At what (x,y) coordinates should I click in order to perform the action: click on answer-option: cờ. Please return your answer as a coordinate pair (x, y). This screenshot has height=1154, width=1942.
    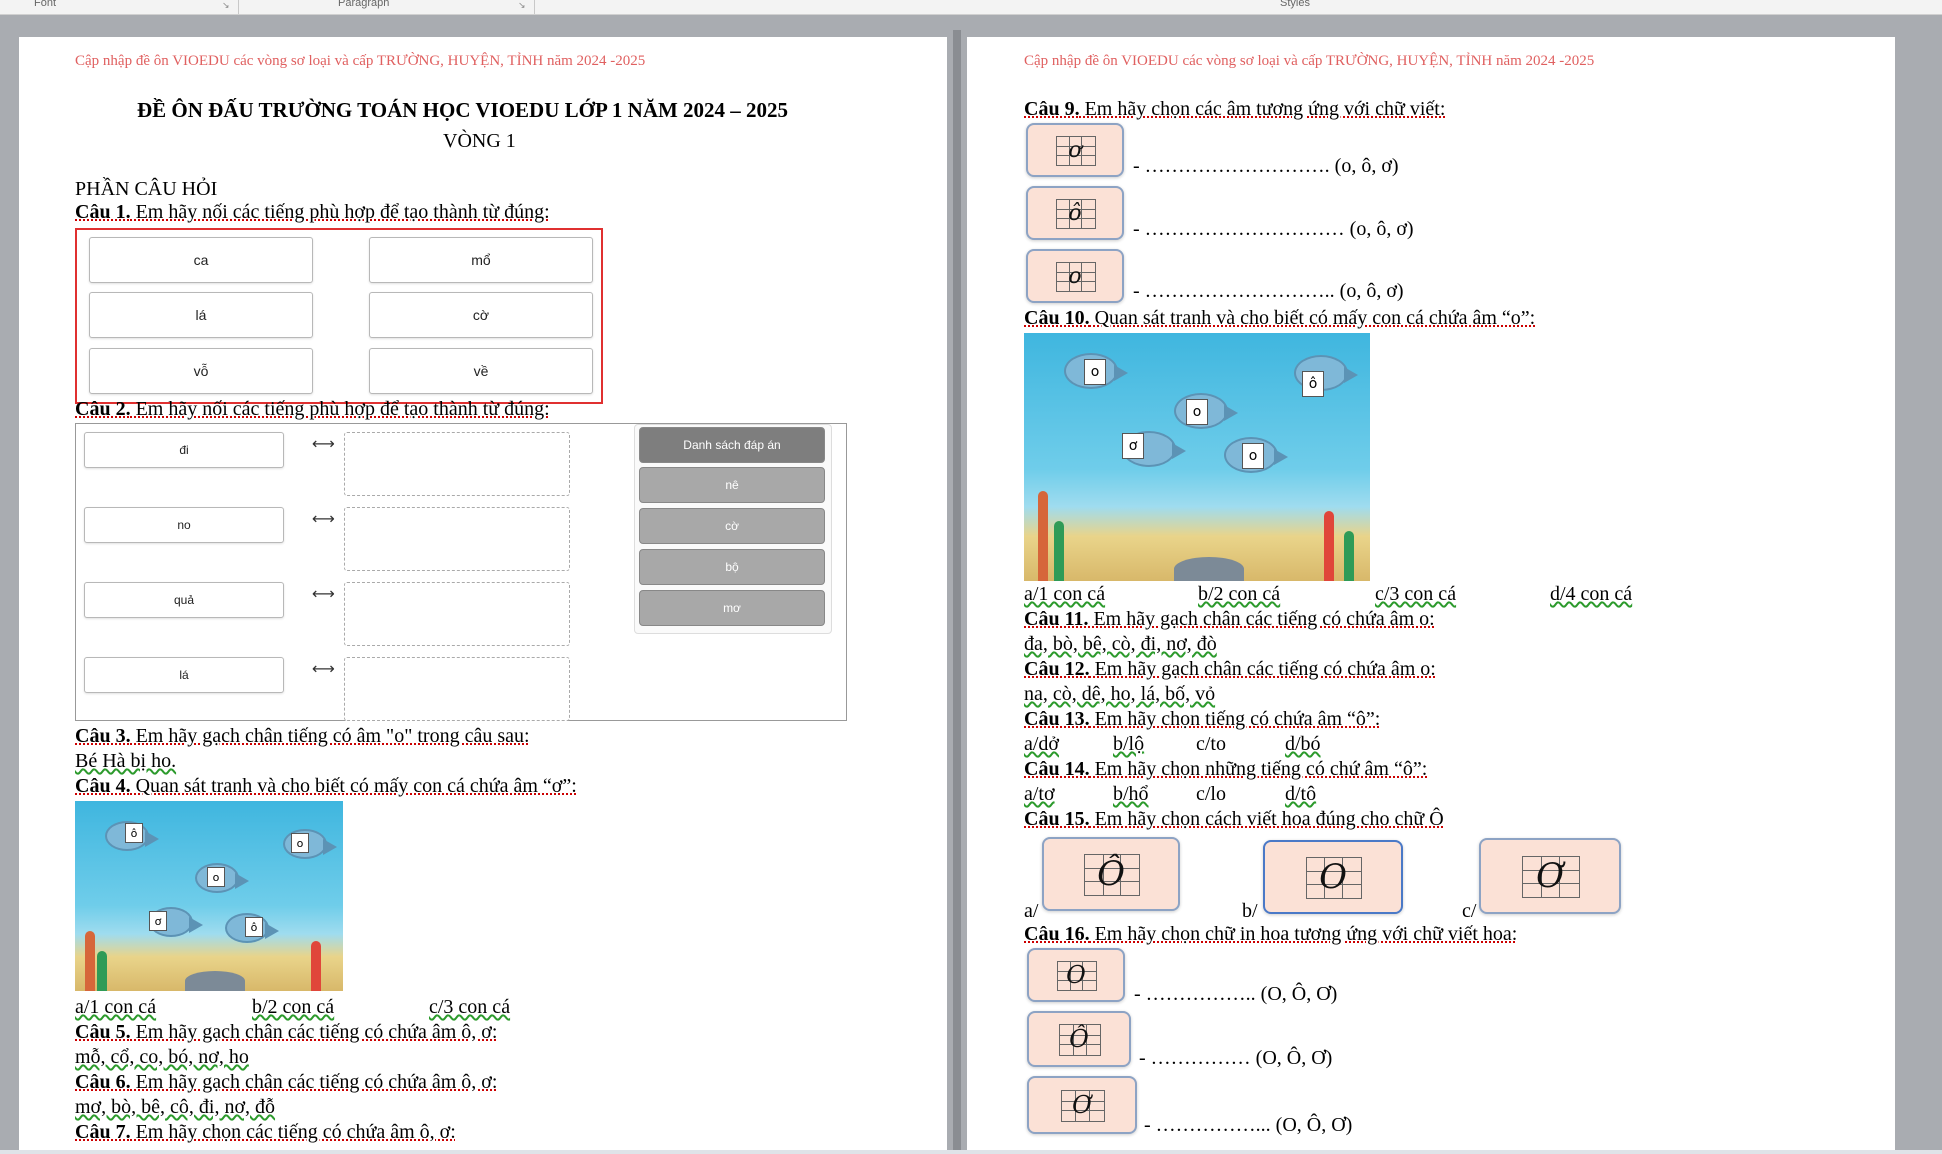
    Looking at the image, I should click on (732, 526).